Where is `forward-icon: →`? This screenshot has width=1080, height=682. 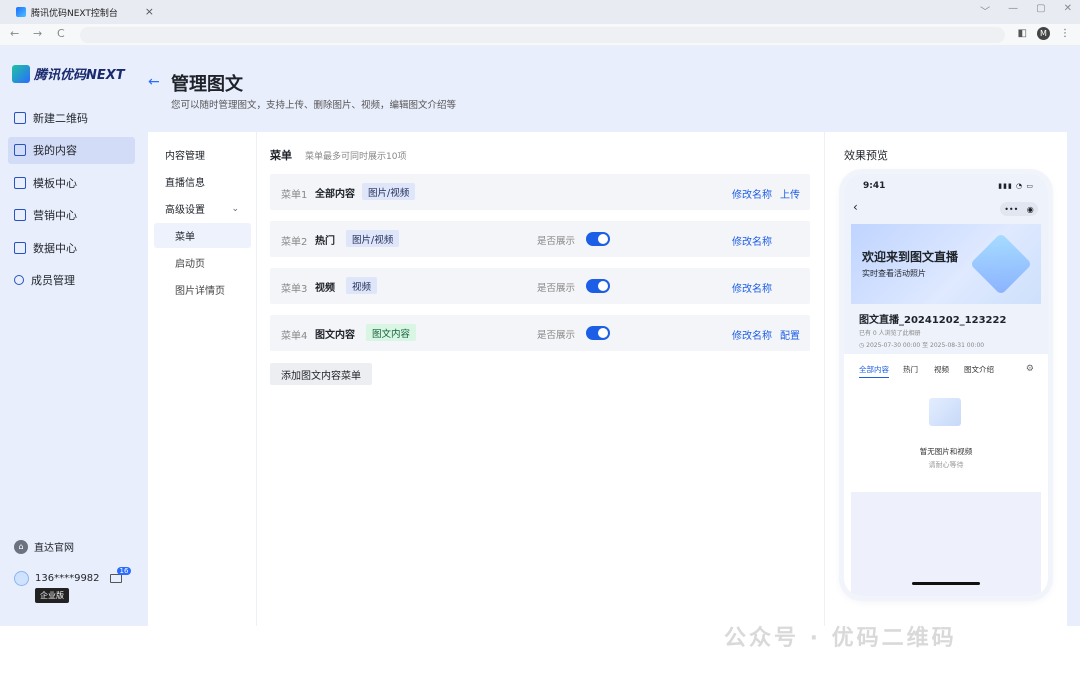
forward-icon: → is located at coordinates (37, 33).